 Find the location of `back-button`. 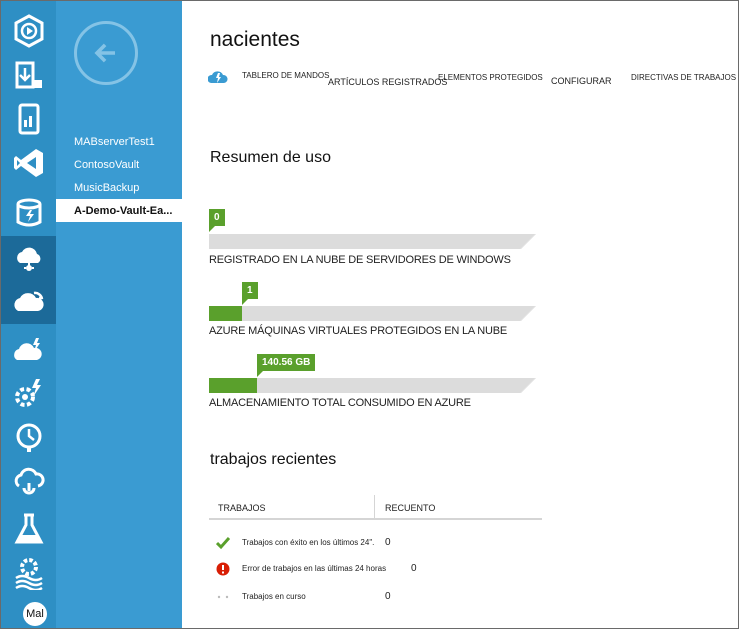

back-button is located at coordinates (106, 53).